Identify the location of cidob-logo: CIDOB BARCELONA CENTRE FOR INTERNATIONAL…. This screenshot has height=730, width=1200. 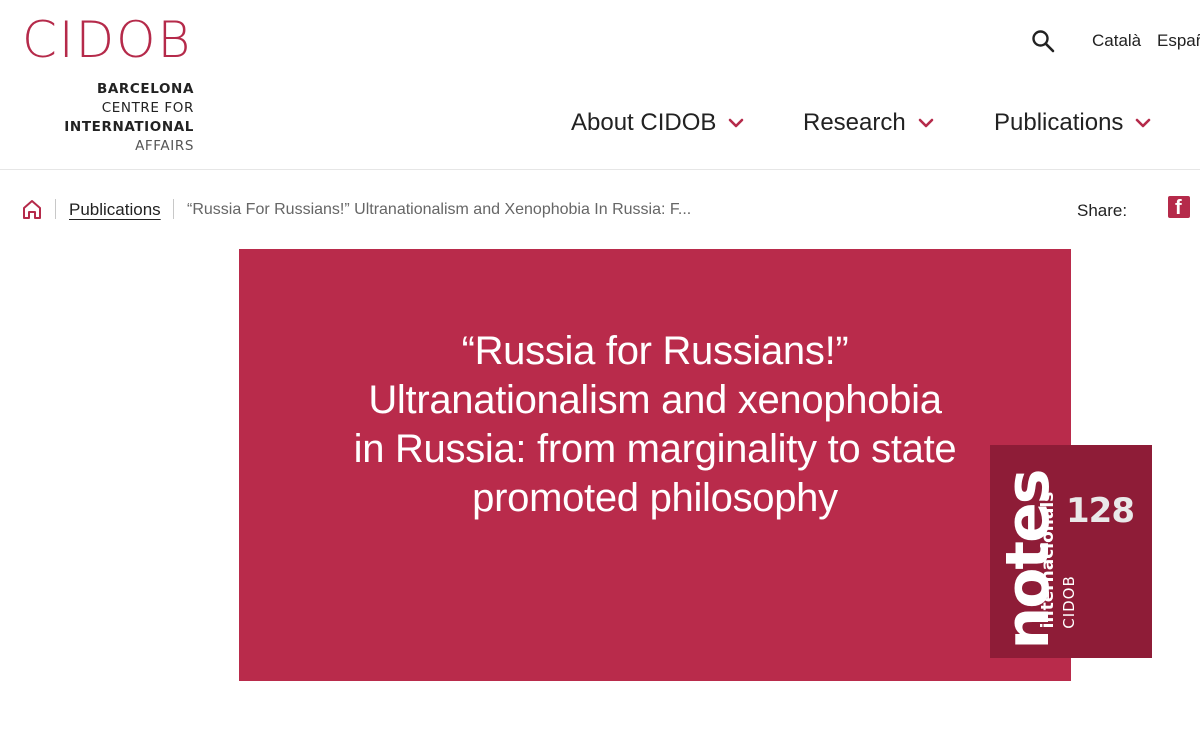
(112, 82).